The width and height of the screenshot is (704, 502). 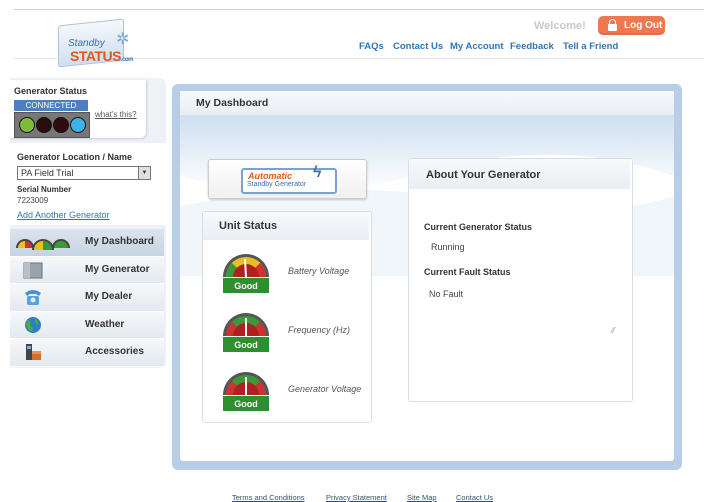 I want to click on current-status-value: Running, so click(x=448, y=247).